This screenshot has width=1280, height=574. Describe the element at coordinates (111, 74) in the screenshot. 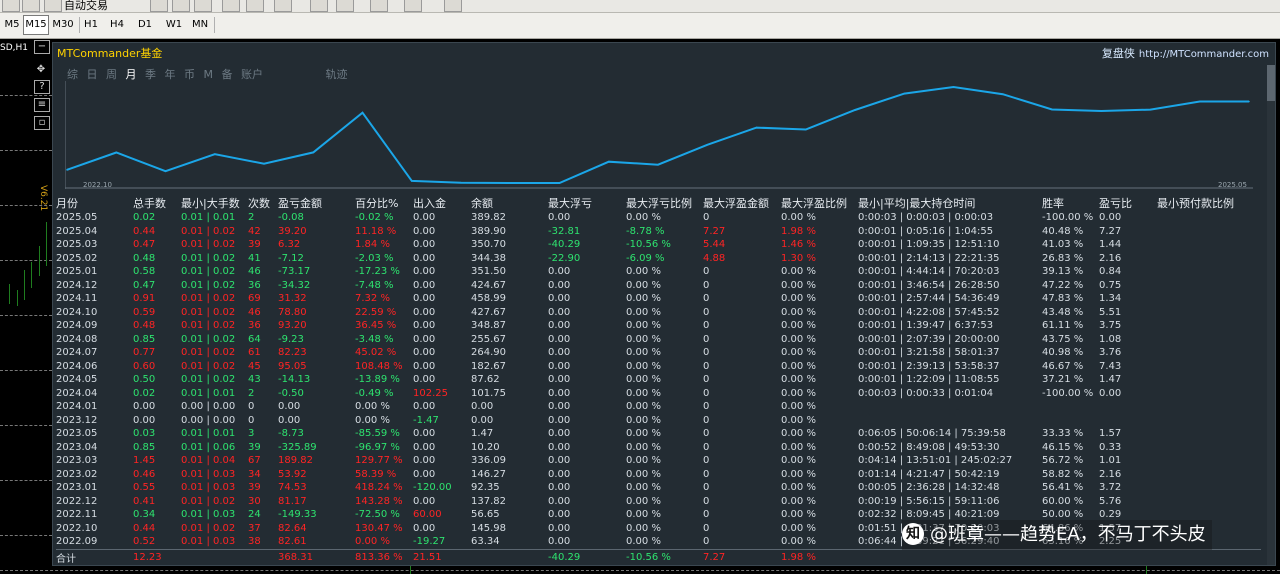

I see `tab-week: 周` at that location.